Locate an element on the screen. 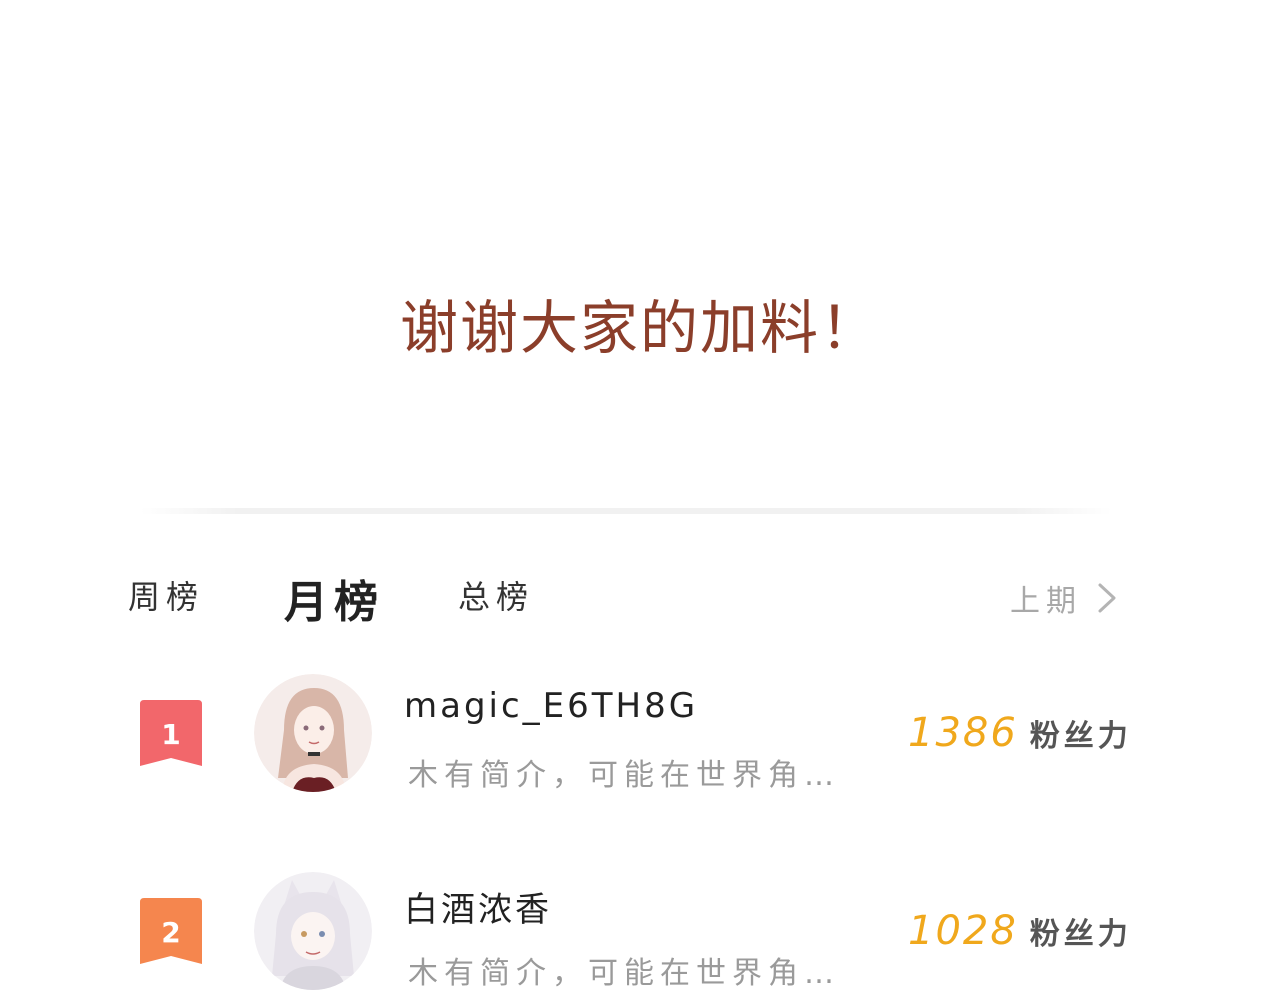  chevron-right-icon is located at coordinates (1107, 598).